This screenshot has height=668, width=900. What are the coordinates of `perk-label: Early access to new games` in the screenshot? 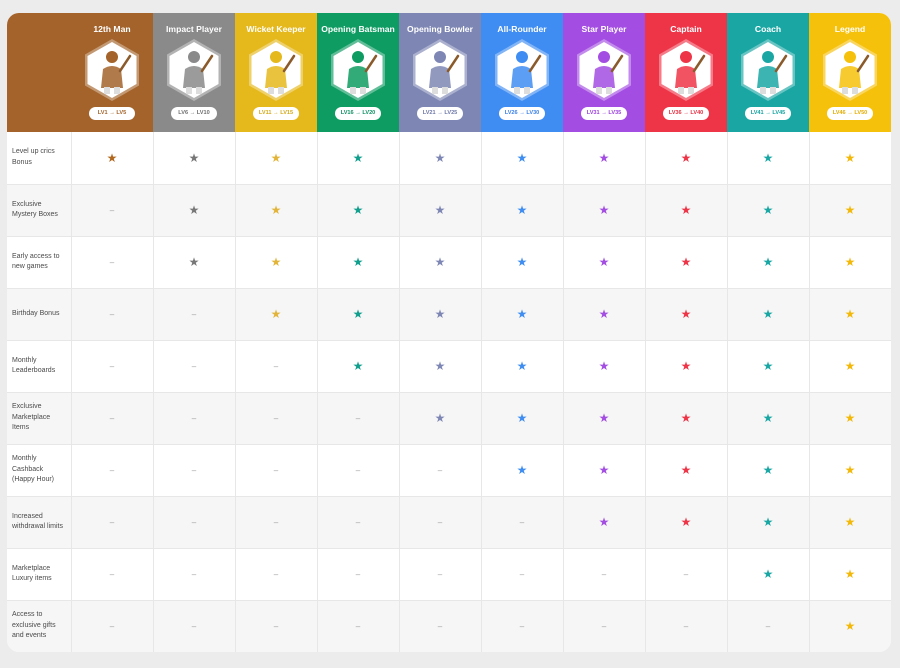 It's located at (39, 262).